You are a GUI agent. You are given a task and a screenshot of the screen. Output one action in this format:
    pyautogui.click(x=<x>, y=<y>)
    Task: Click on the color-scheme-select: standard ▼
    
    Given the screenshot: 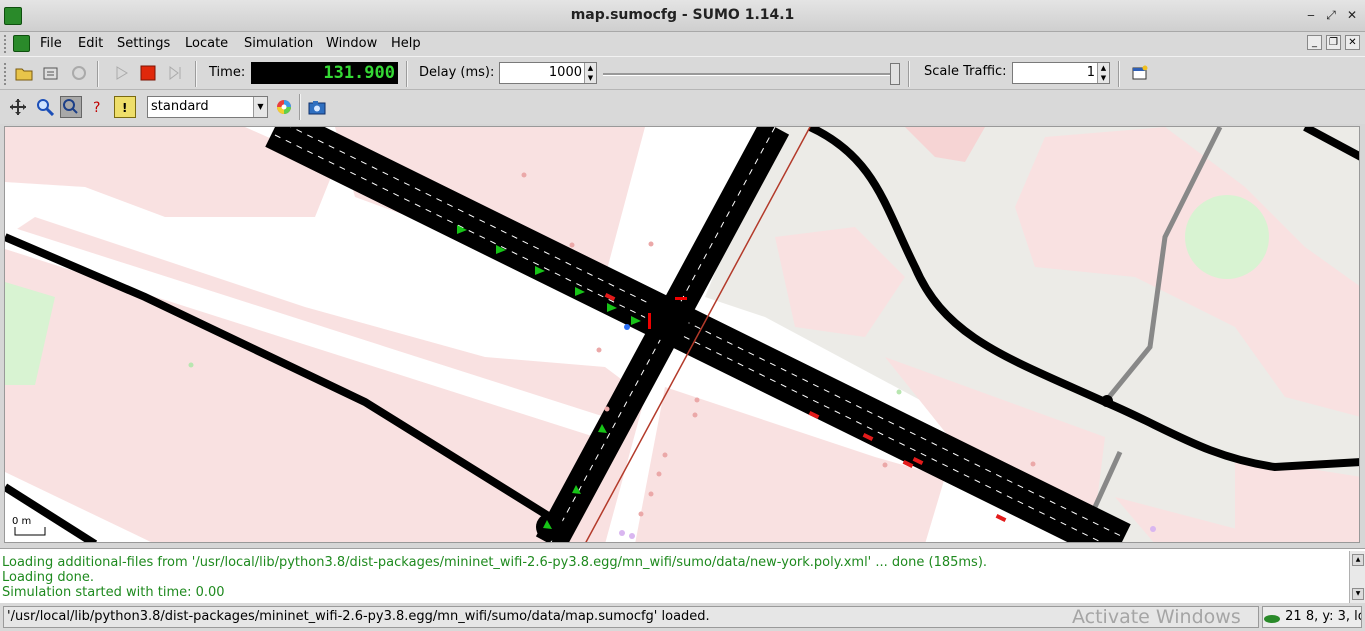 What is the action you would take?
    pyautogui.click(x=207, y=107)
    